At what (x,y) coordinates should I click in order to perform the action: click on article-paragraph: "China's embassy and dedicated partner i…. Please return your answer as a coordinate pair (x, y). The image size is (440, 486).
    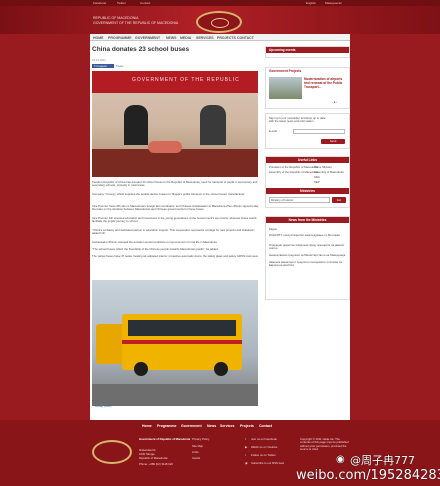
    Looking at the image, I should click on (174, 232).